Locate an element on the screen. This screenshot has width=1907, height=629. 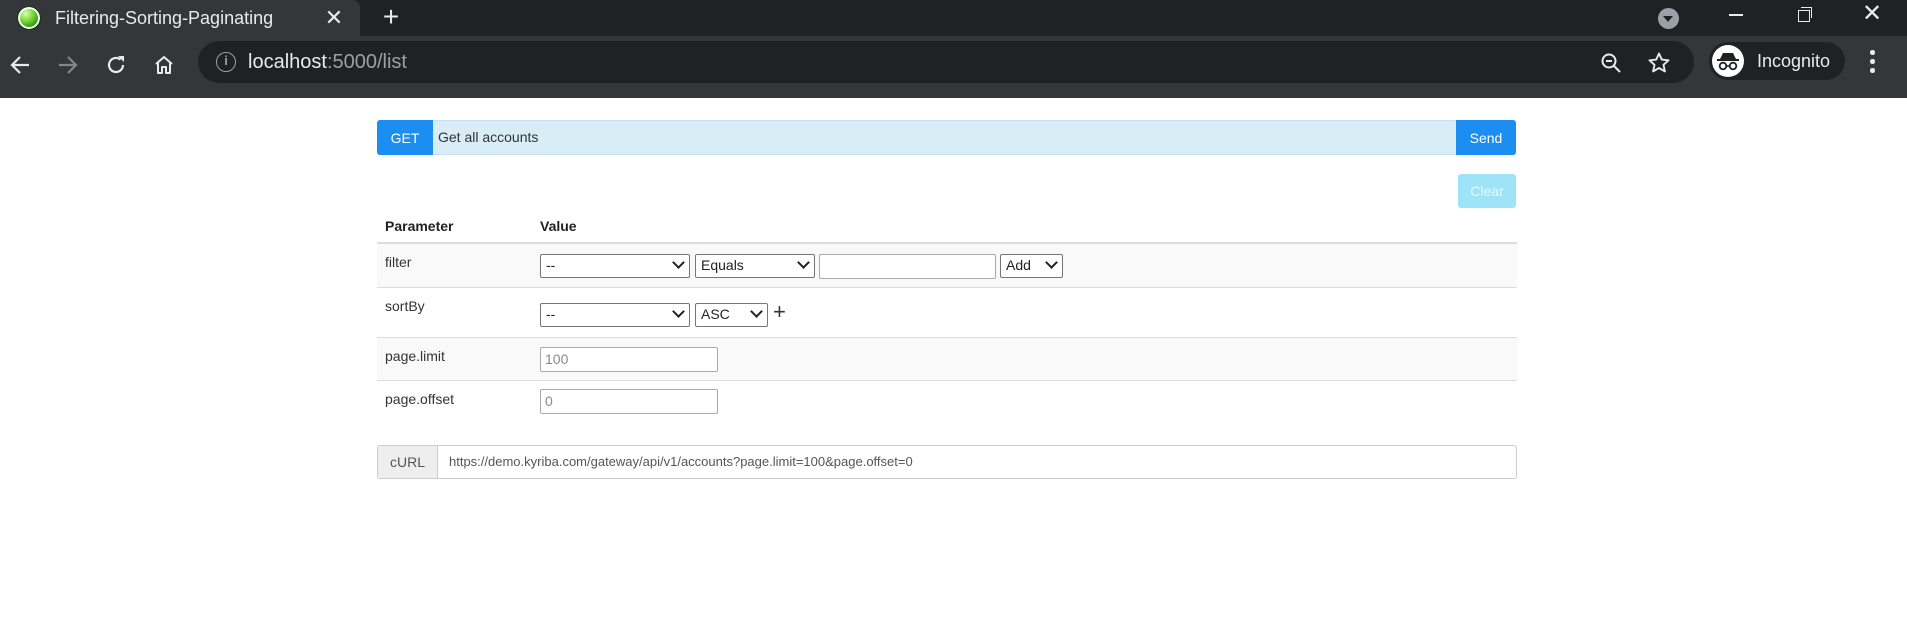
tab-close-icon: ✕ is located at coordinates (334, 18).